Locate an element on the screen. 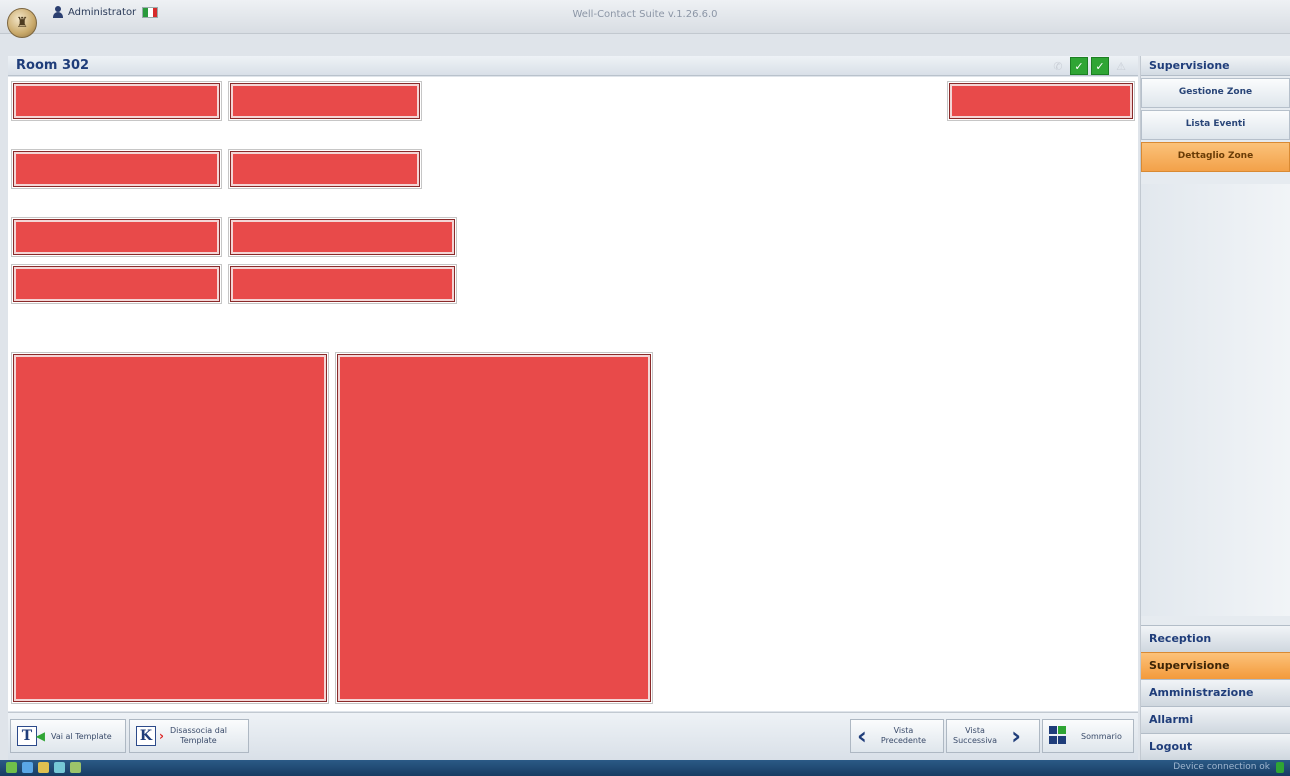  door-icon is located at coordinates (43, 767).